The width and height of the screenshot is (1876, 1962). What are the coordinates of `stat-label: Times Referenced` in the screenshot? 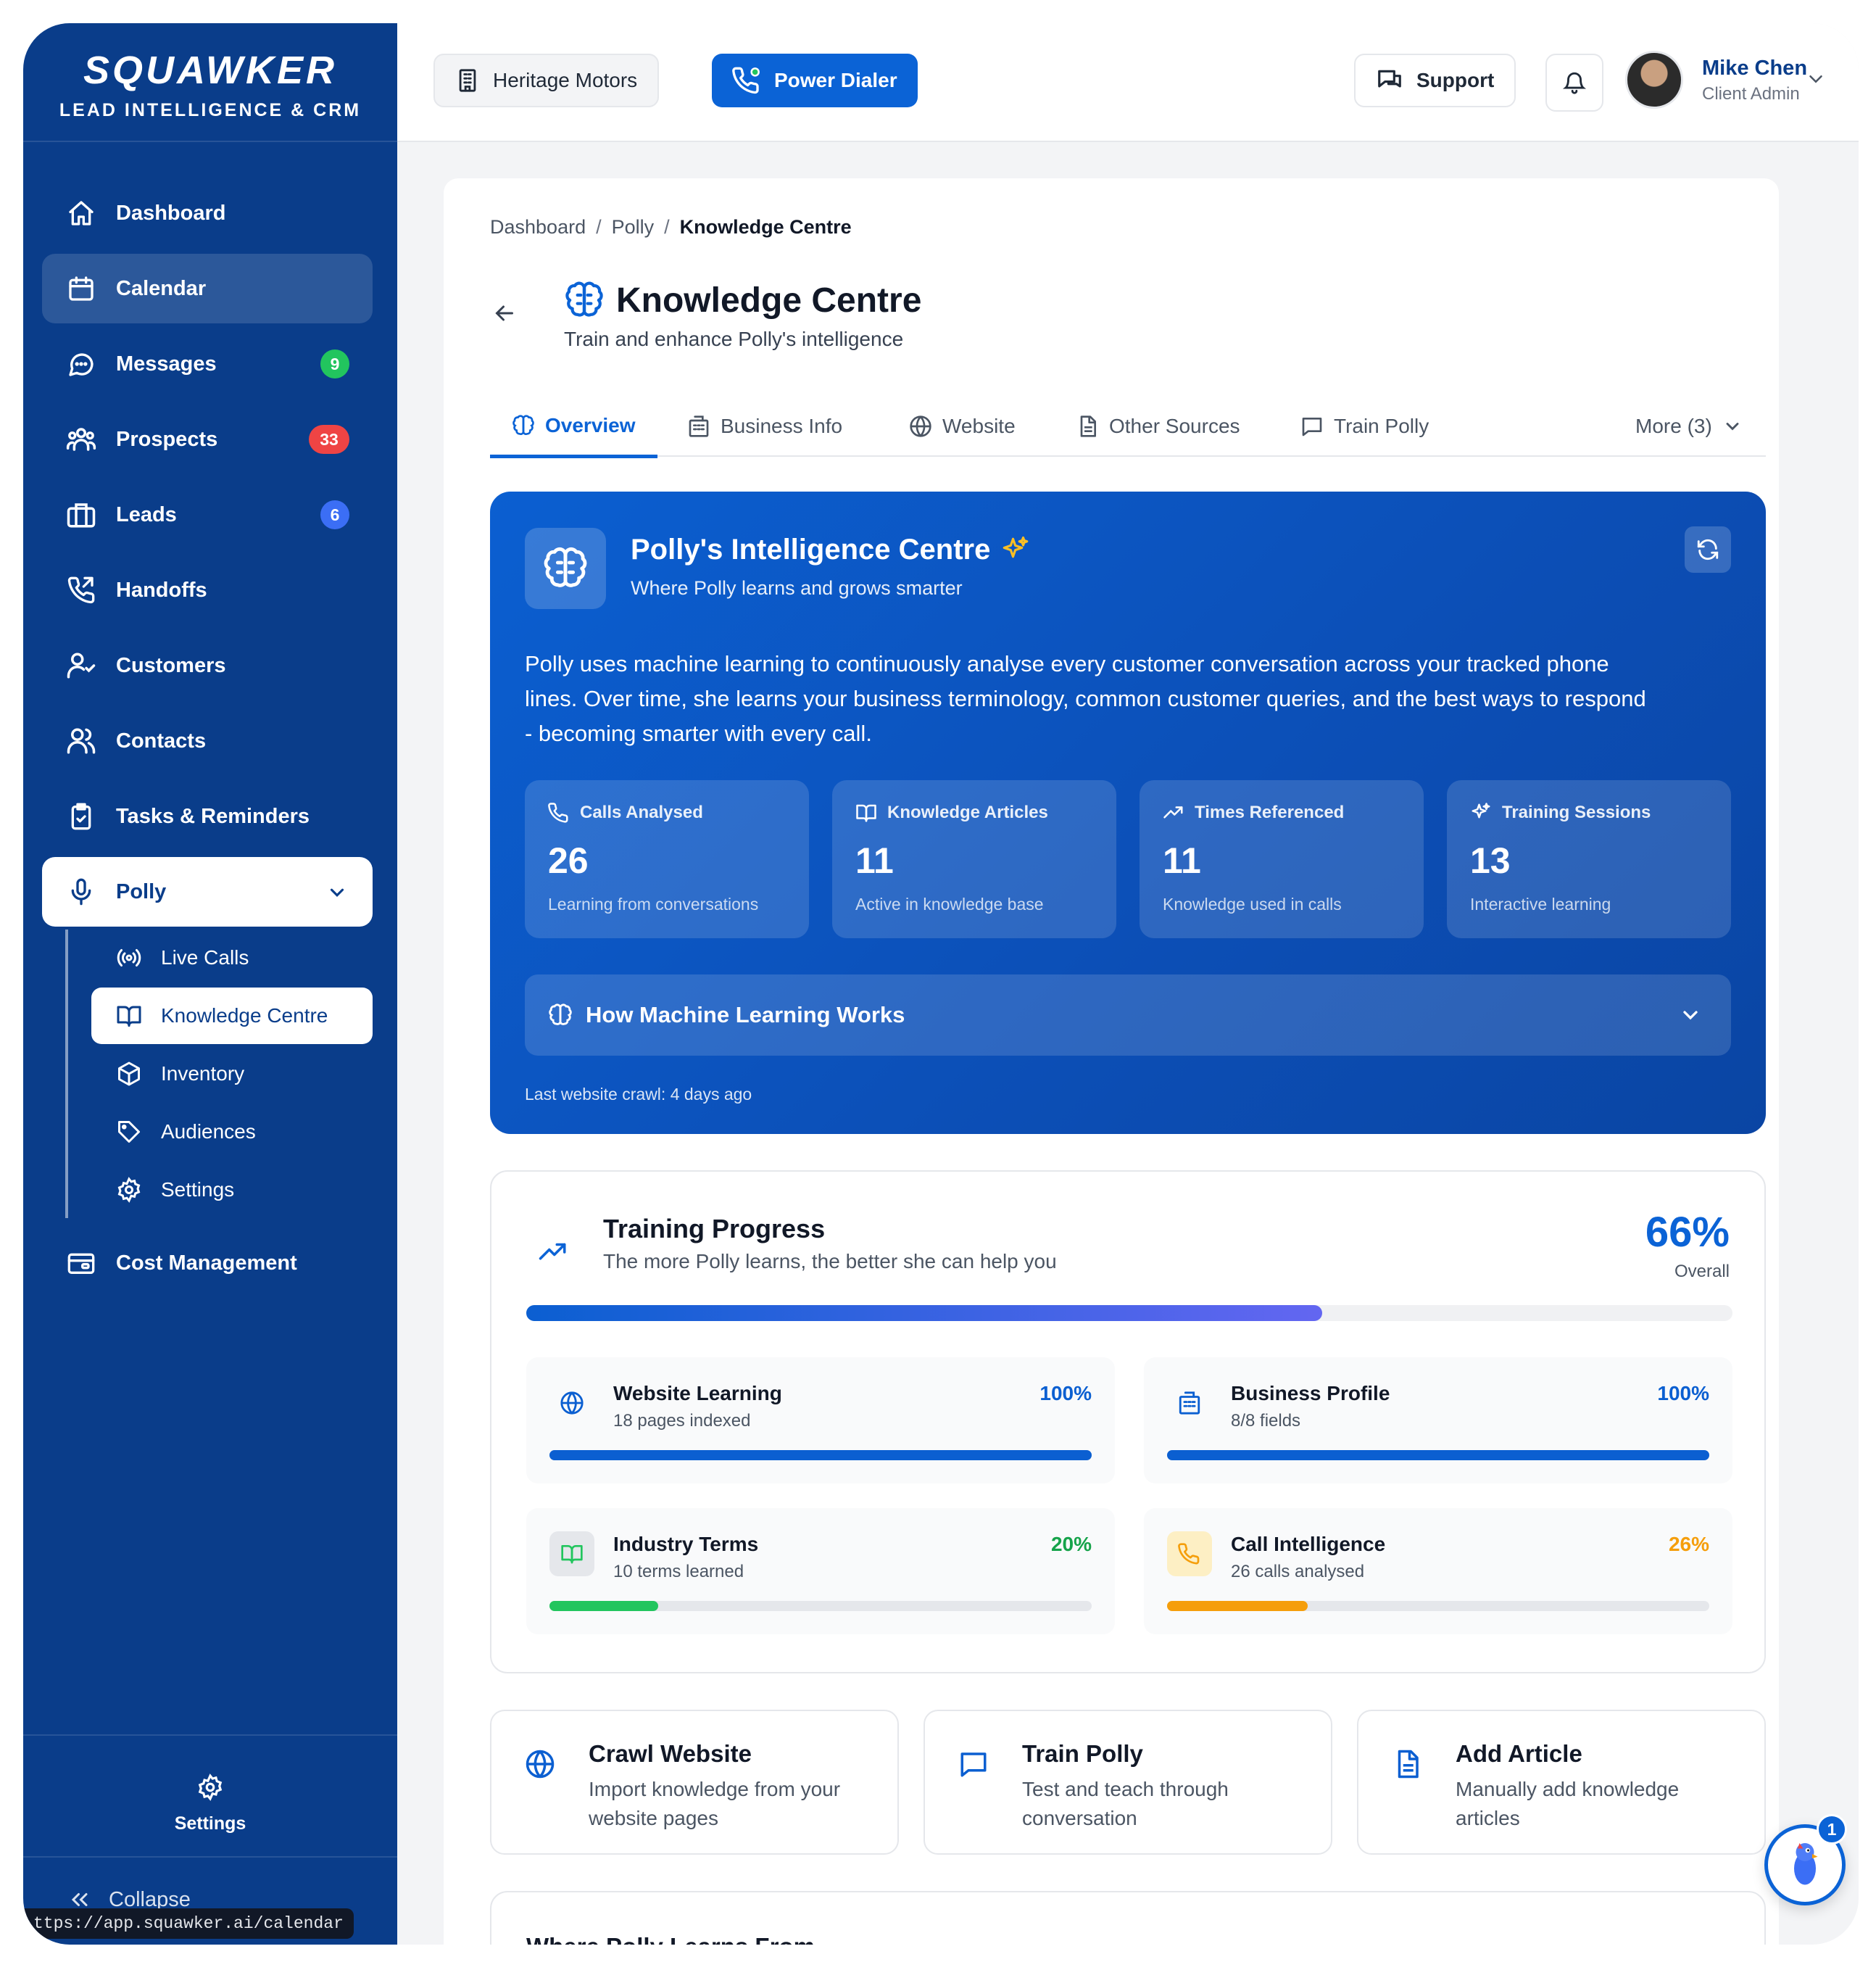 It's located at (1281, 813).